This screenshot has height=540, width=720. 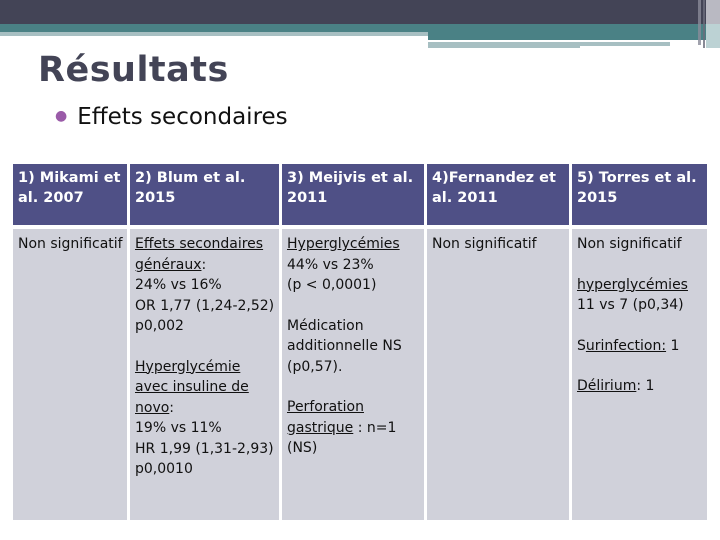 What do you see at coordinates (630, 305) in the screenshot?
I see `torres-line-2: 11 vs 7 (p0,34)` at bounding box center [630, 305].